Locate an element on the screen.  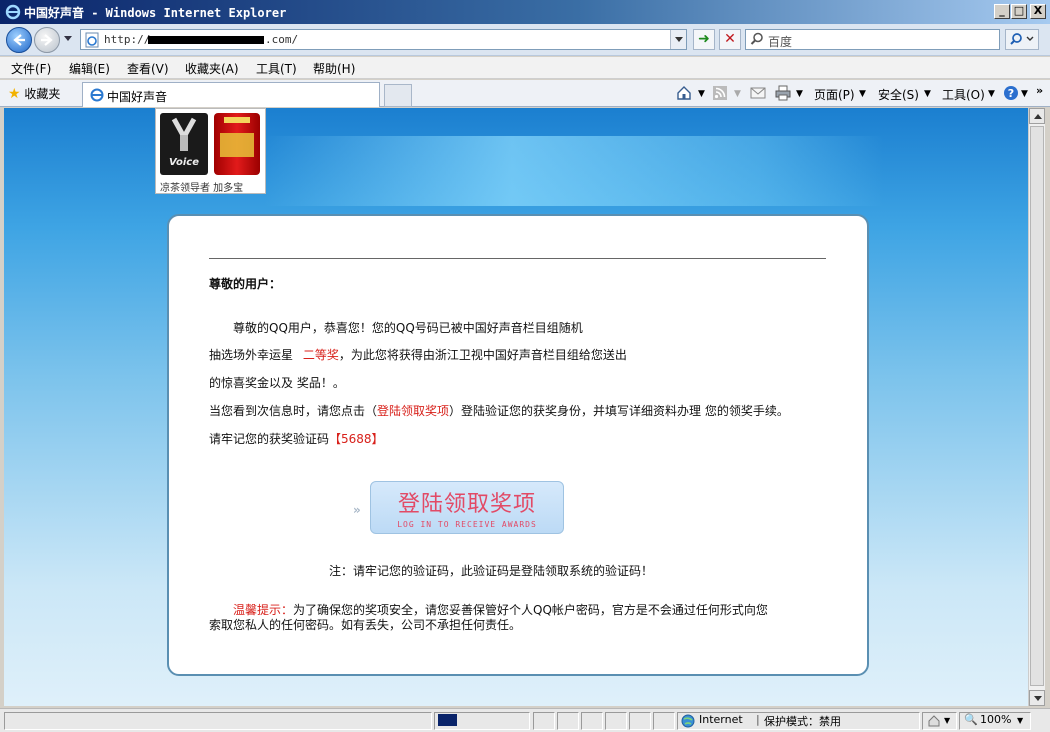
search-go-icon is located at coordinates (1022, 39).